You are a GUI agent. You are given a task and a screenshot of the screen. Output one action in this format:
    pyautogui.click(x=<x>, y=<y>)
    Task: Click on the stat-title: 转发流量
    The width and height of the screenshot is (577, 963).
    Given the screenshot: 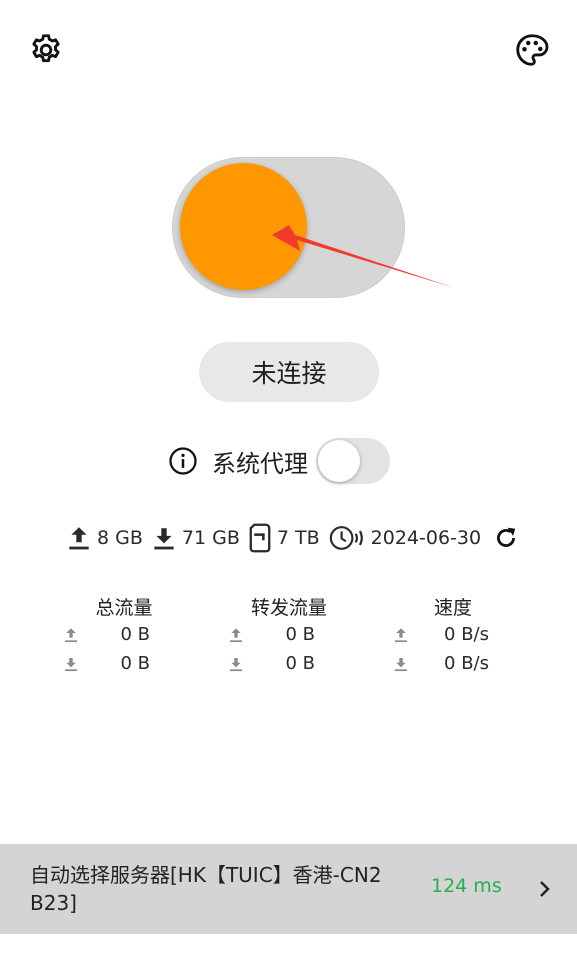 What is the action you would take?
    pyautogui.click(x=288, y=608)
    